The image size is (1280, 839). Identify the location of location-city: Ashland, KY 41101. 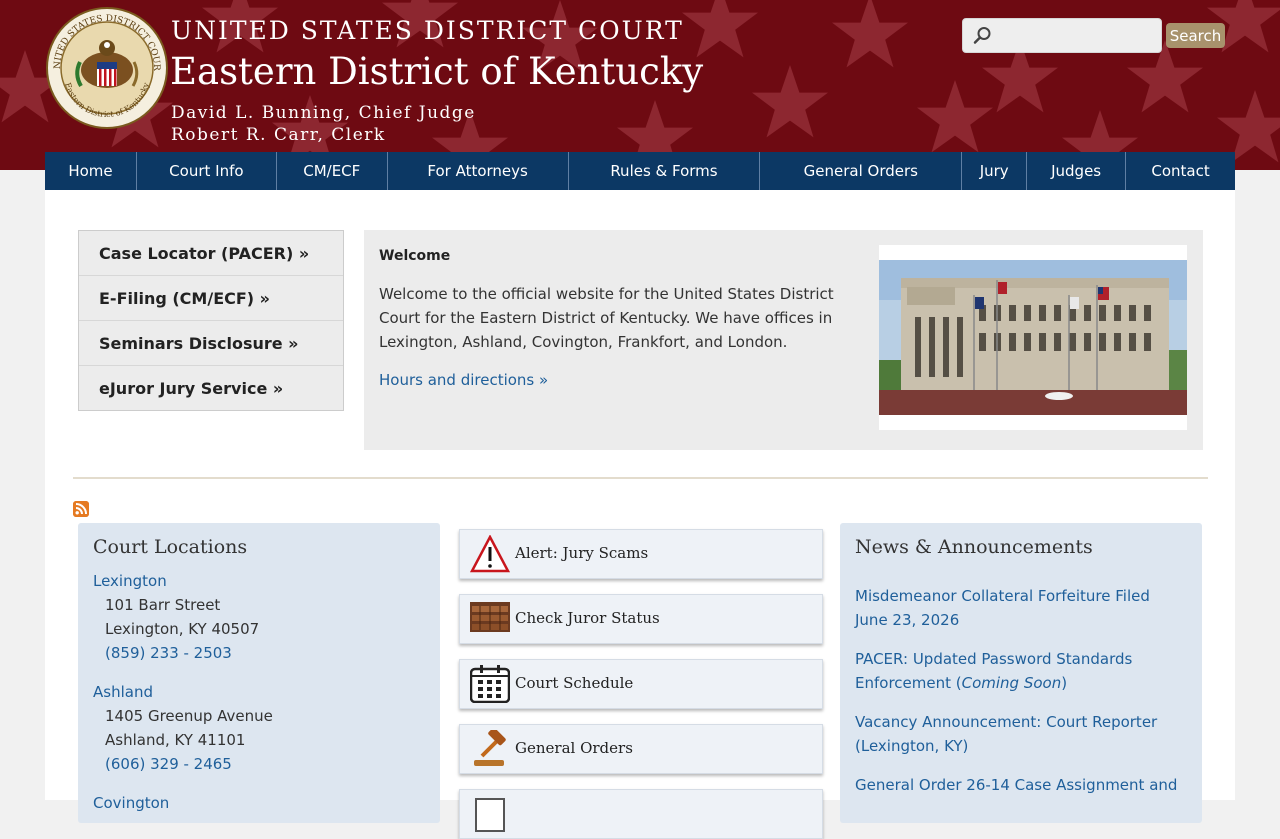
(175, 740).